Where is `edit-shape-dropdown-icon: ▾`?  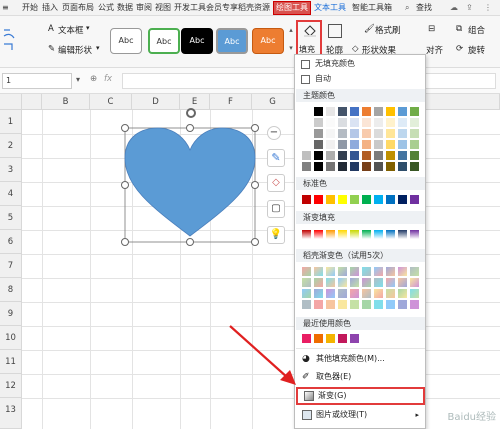 edit-shape-dropdown-icon: ▾ is located at coordinates (98, 48).